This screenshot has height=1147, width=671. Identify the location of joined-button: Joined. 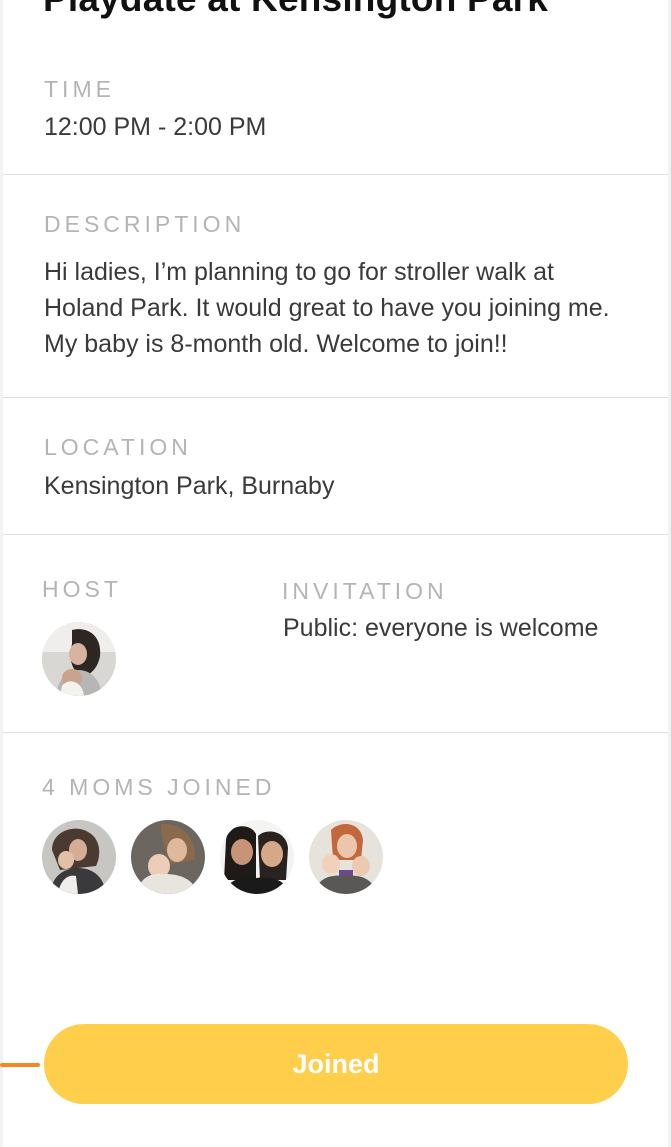
(336, 1064).